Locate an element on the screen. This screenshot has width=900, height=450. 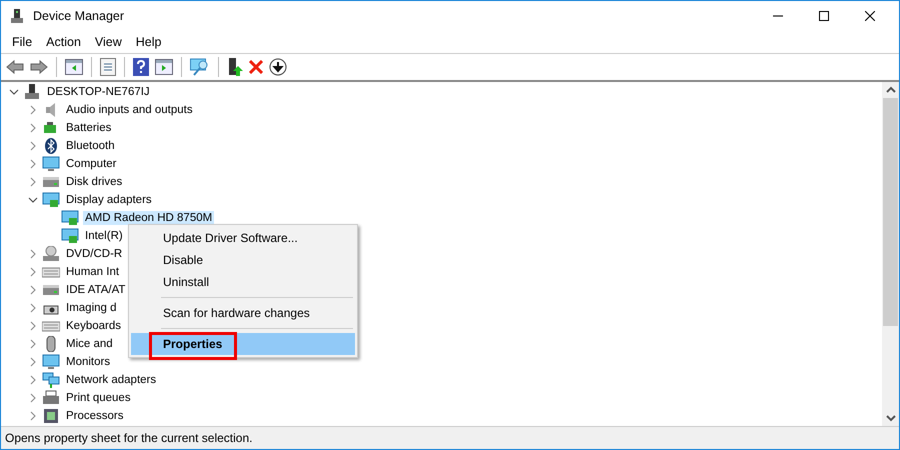
tree-item: Display adapters is located at coordinates (109, 200).